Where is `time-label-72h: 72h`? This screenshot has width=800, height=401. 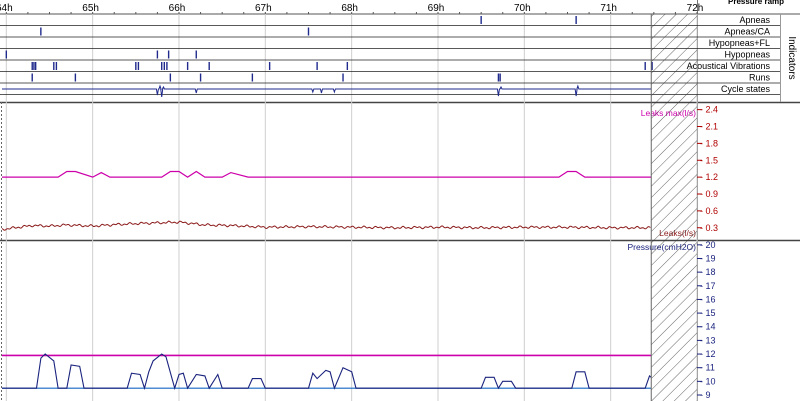
time-label-72h: 72h is located at coordinates (695, 8).